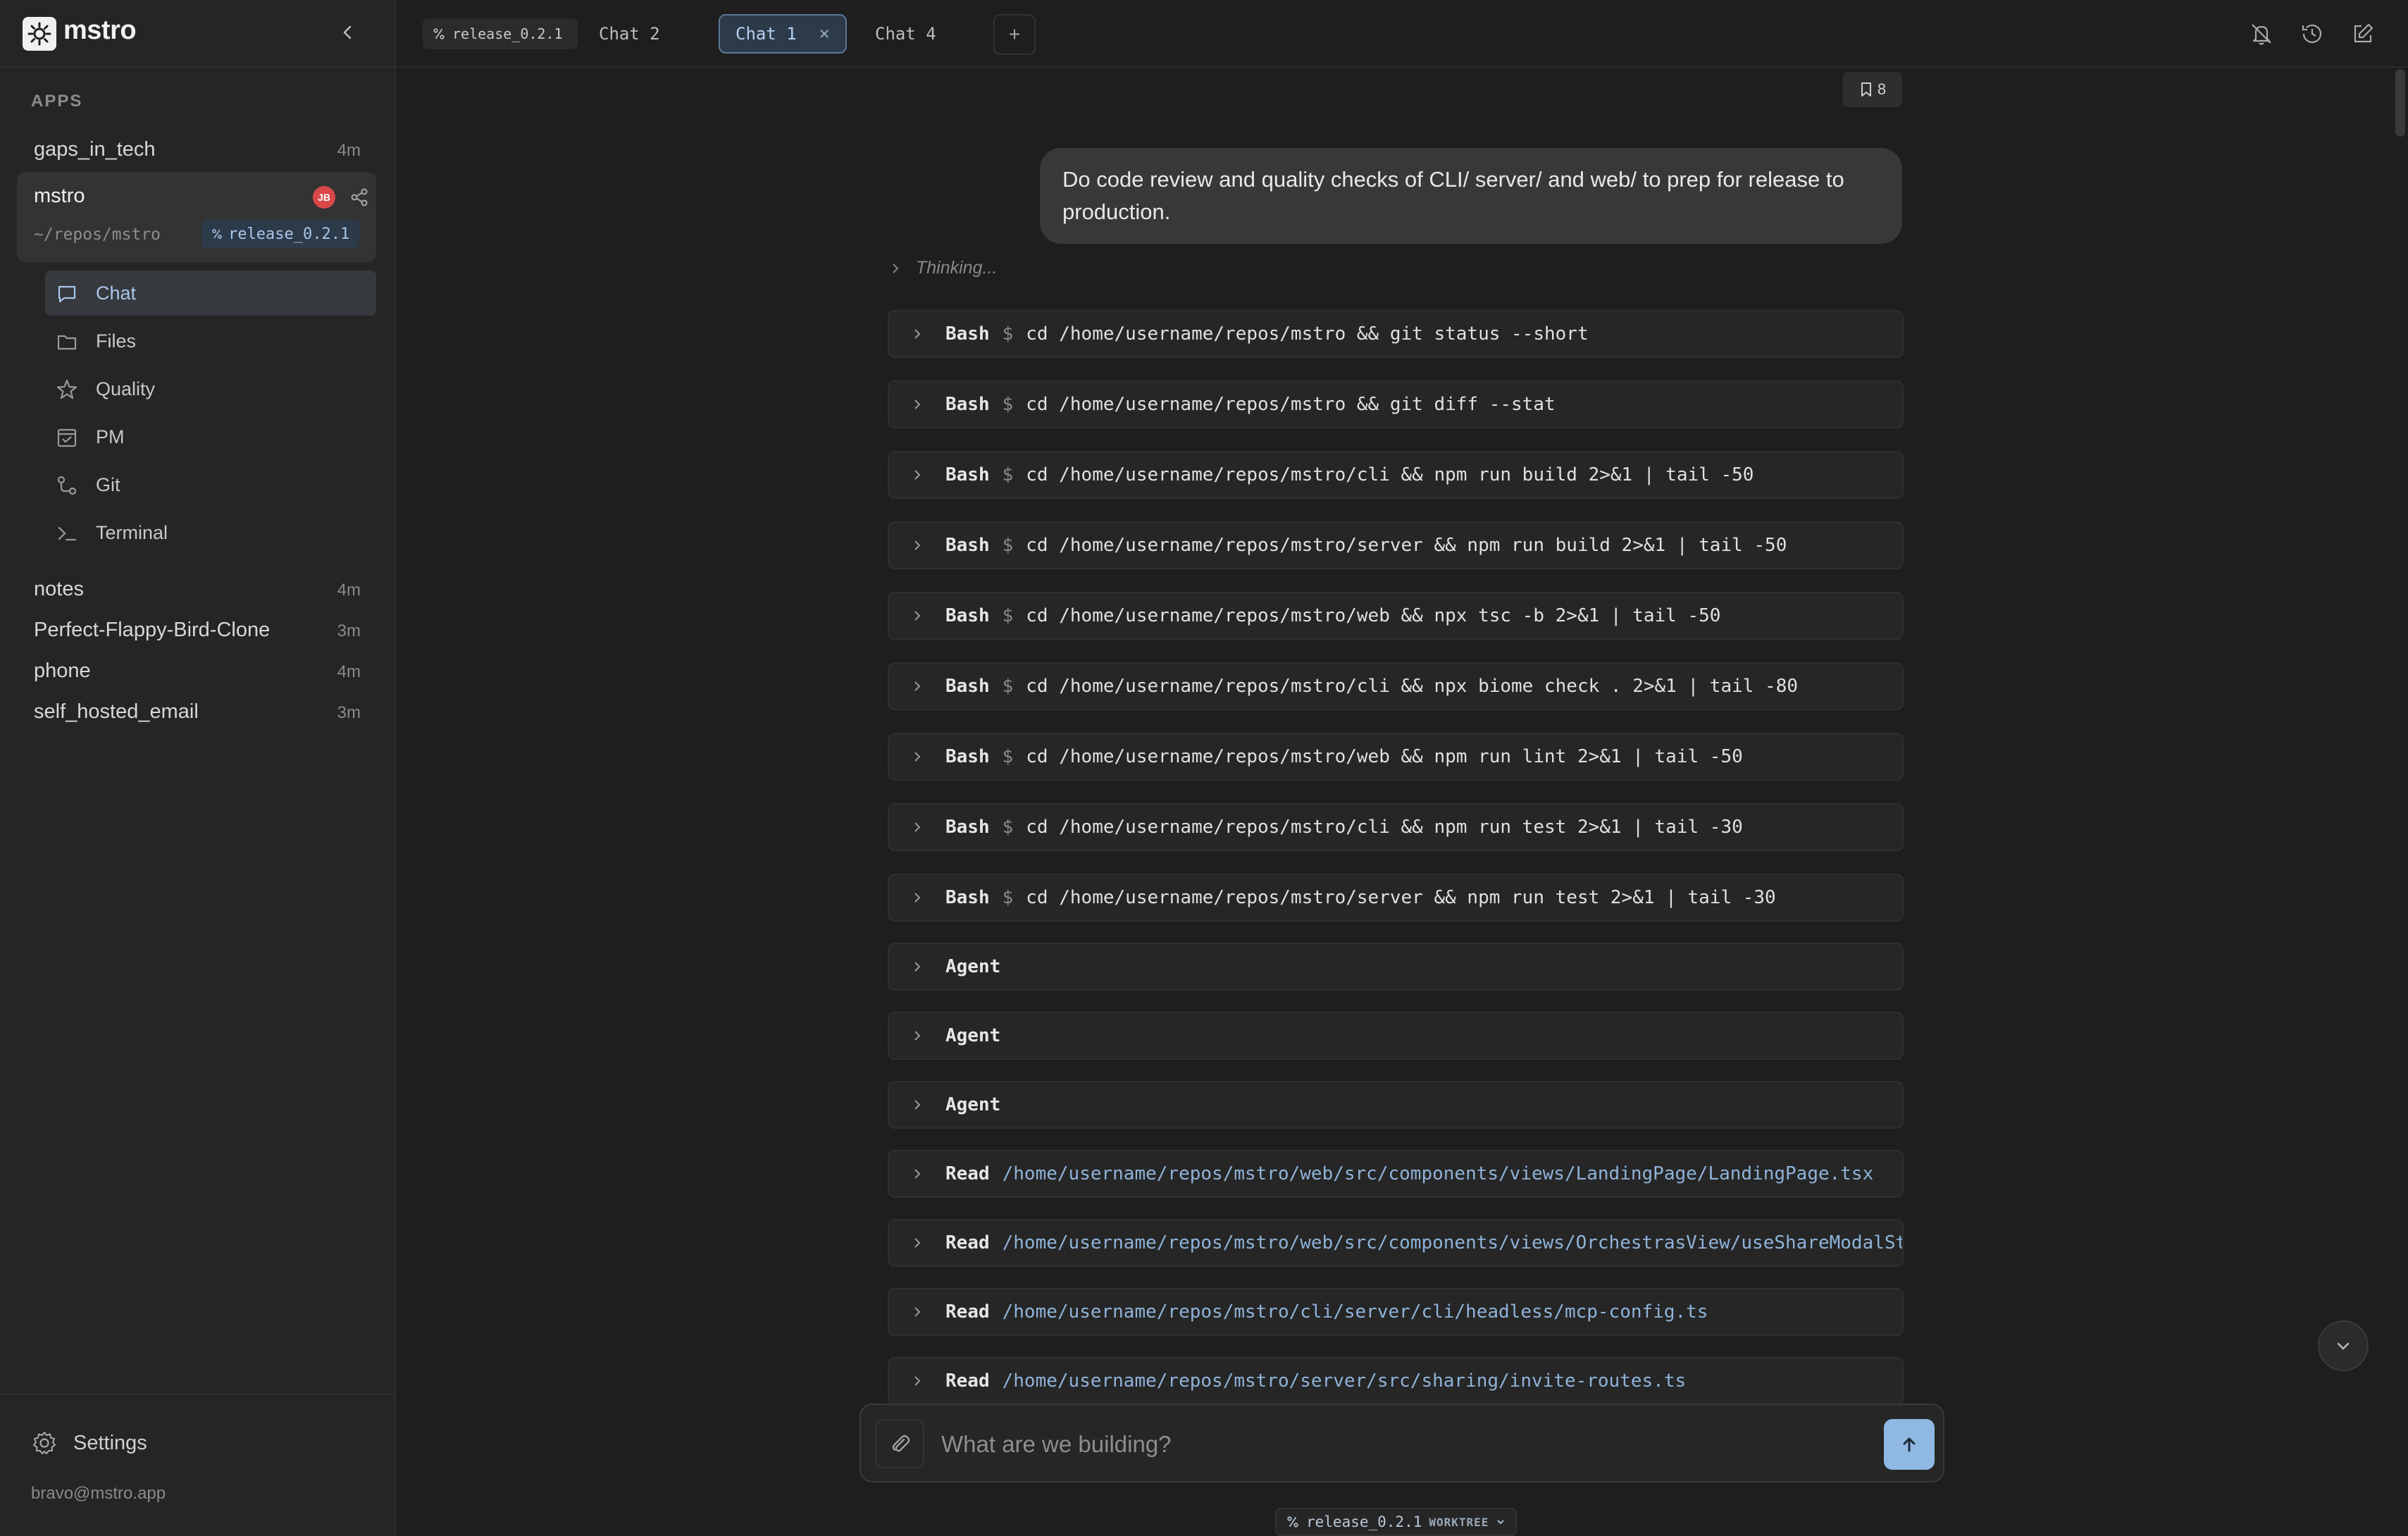 The image size is (2408, 1536). I want to click on new-tab-button: +, so click(1015, 34).